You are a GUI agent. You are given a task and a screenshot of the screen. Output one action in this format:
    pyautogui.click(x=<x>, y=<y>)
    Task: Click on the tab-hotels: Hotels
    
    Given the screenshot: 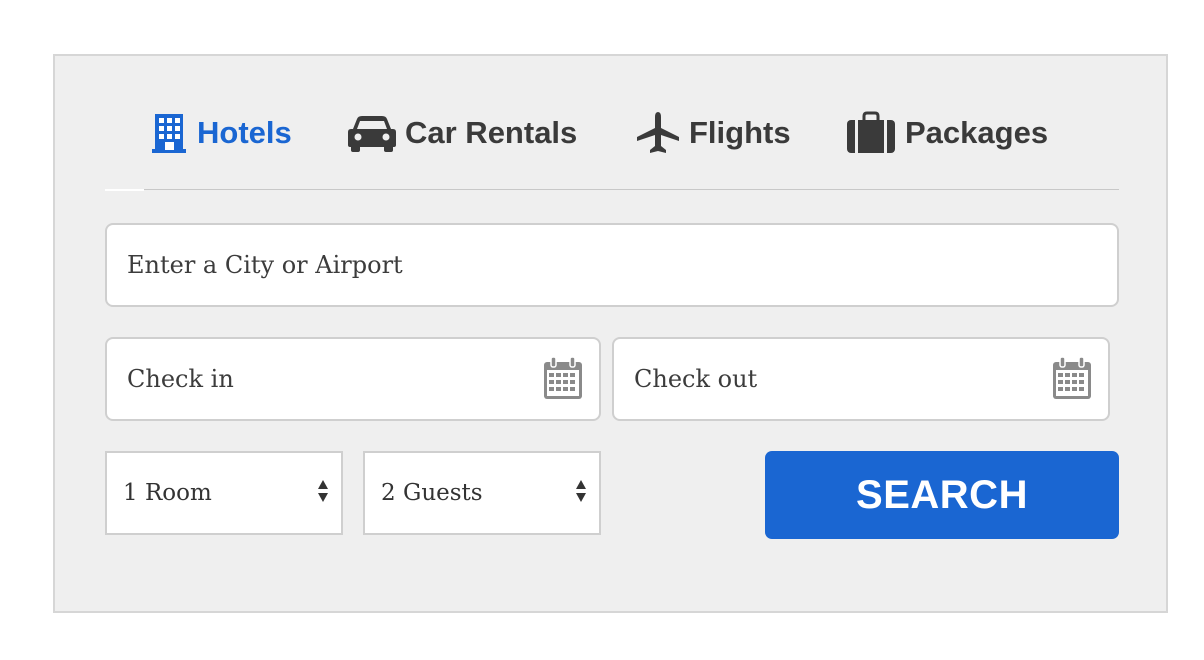 What is the action you would take?
    pyautogui.click(x=220, y=133)
    